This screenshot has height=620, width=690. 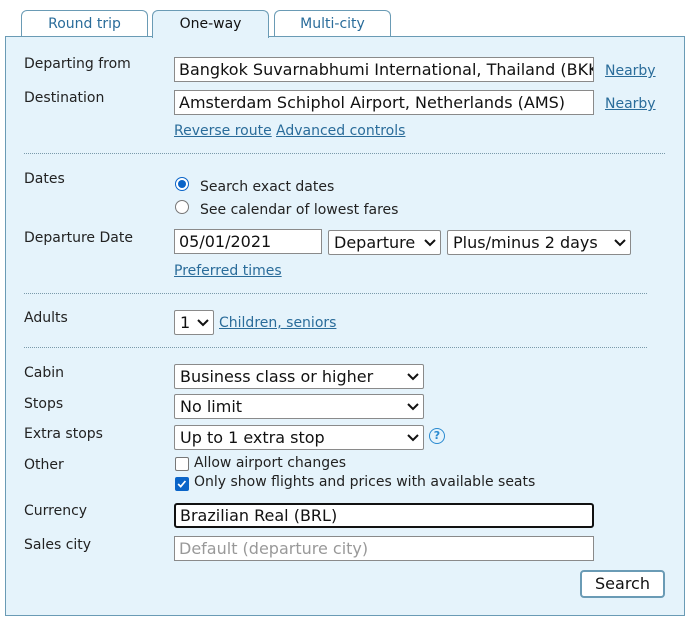 What do you see at coordinates (182, 207) in the screenshot?
I see `calendar-fares-radio` at bounding box center [182, 207].